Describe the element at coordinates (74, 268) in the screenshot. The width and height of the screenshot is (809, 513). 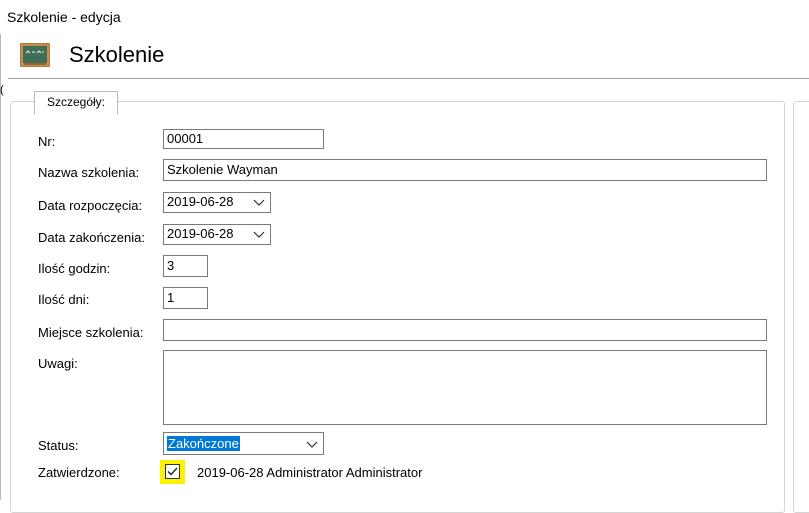
I see `hours-label: Ilość godzin:` at that location.